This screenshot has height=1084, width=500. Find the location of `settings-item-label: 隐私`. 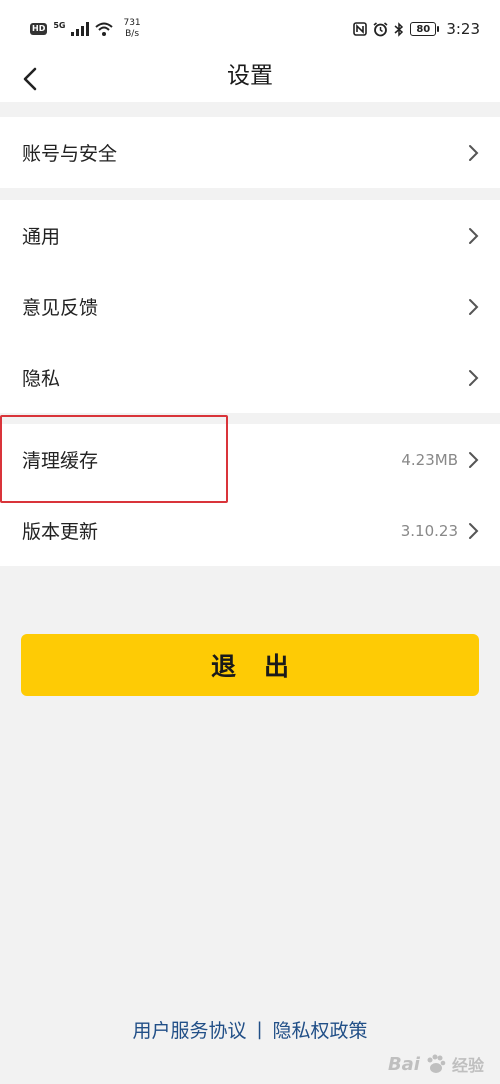

settings-item-label: 隐私 is located at coordinates (41, 379).